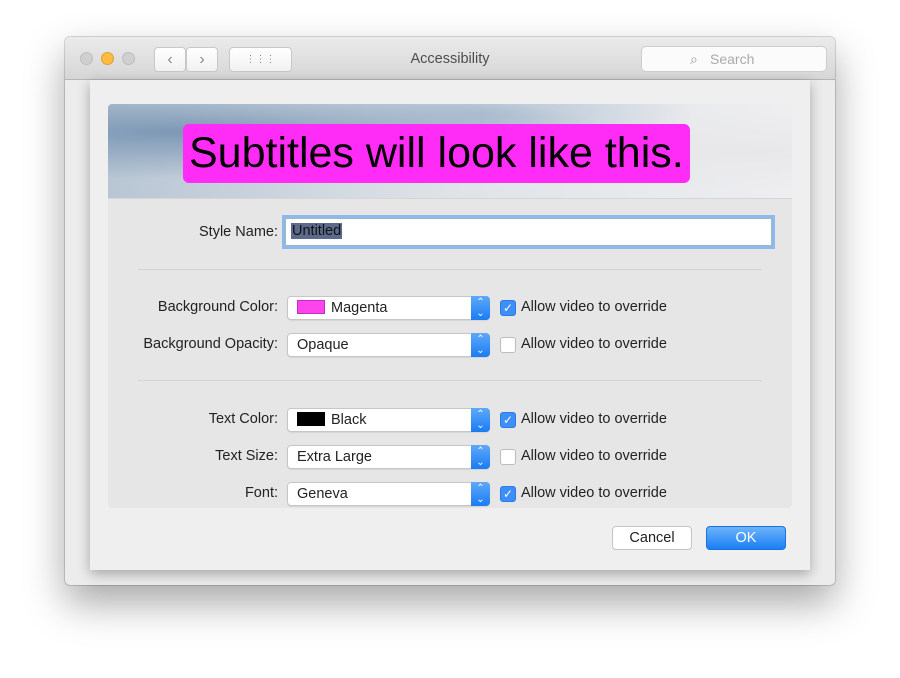 The height and width of the screenshot is (678, 900). What do you see at coordinates (388, 457) in the screenshot?
I see `text-size-popup: Extra Large ⌃ ⌄` at bounding box center [388, 457].